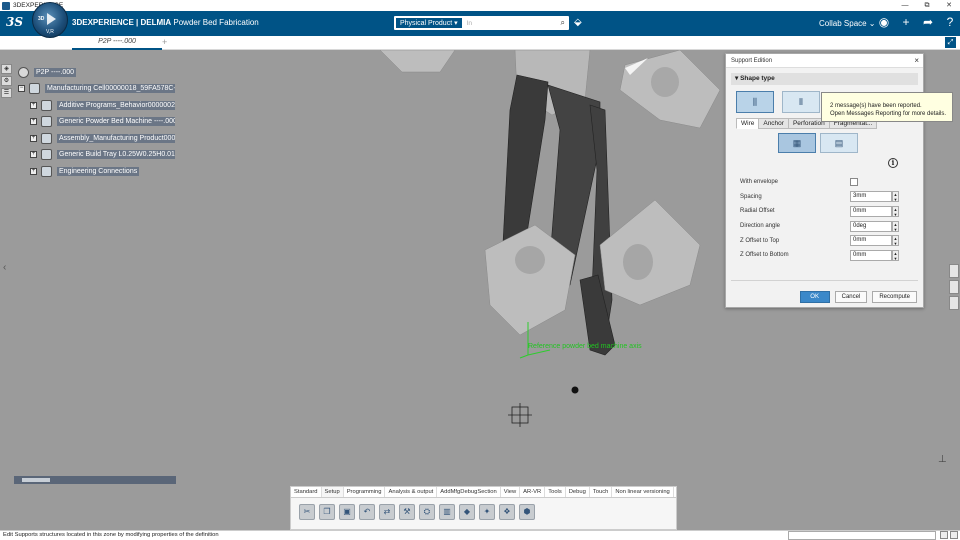 The image size is (960, 540). Describe the element at coordinates (895, 226) in the screenshot. I see `direction-angle-spinner: ▲ ▼` at that location.